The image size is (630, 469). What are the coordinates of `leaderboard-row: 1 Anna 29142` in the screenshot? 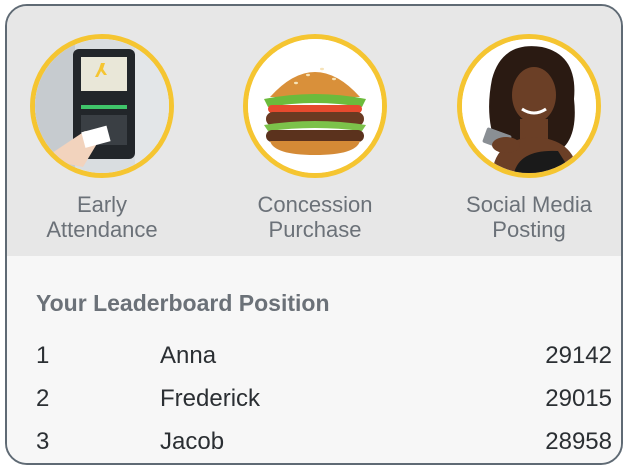 It's located at (324, 358).